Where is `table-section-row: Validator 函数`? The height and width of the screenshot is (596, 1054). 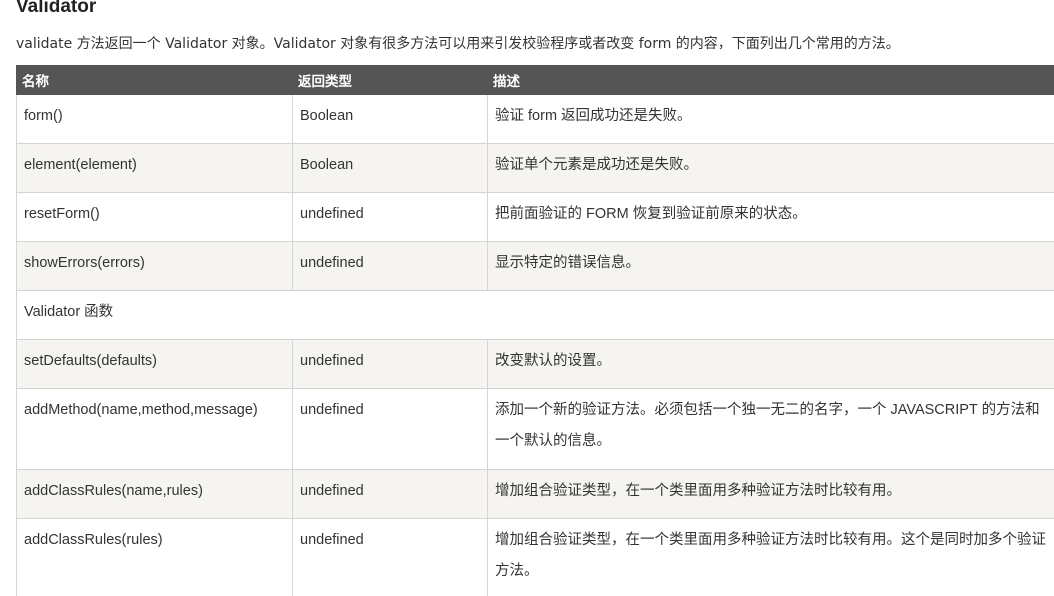 table-section-row: Validator 函数 is located at coordinates (535, 315).